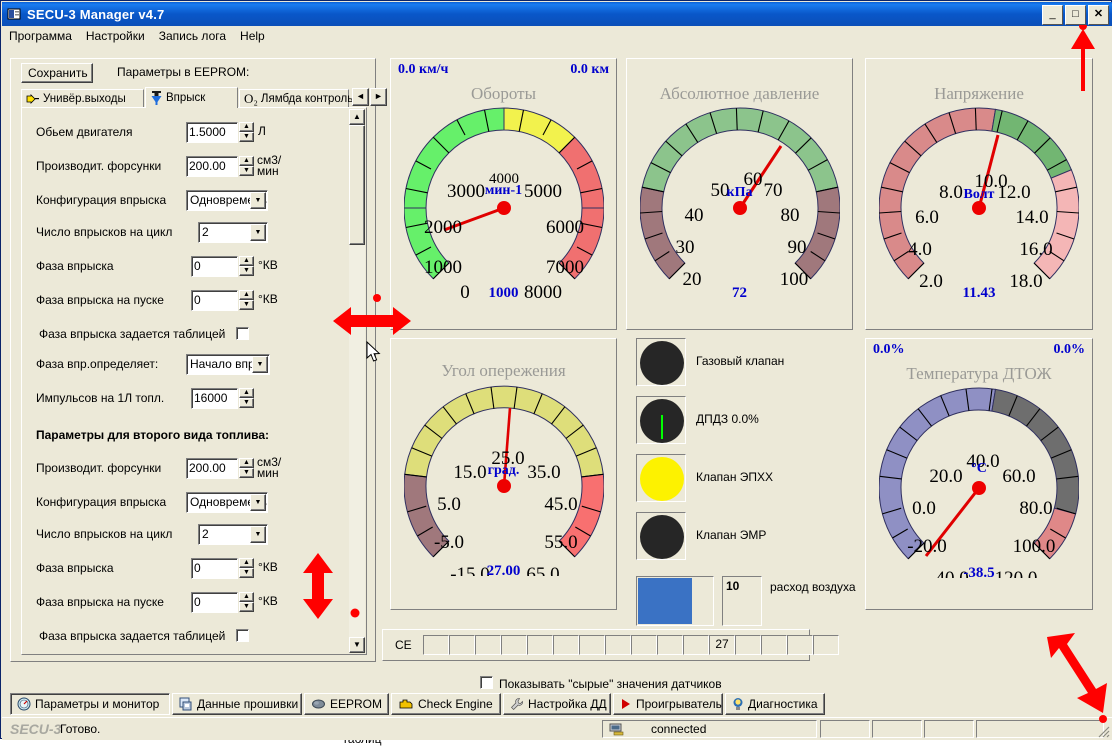  What do you see at coordinates (927, 546) in the screenshot?
I see `svg-text: -20.0` at bounding box center [927, 546].